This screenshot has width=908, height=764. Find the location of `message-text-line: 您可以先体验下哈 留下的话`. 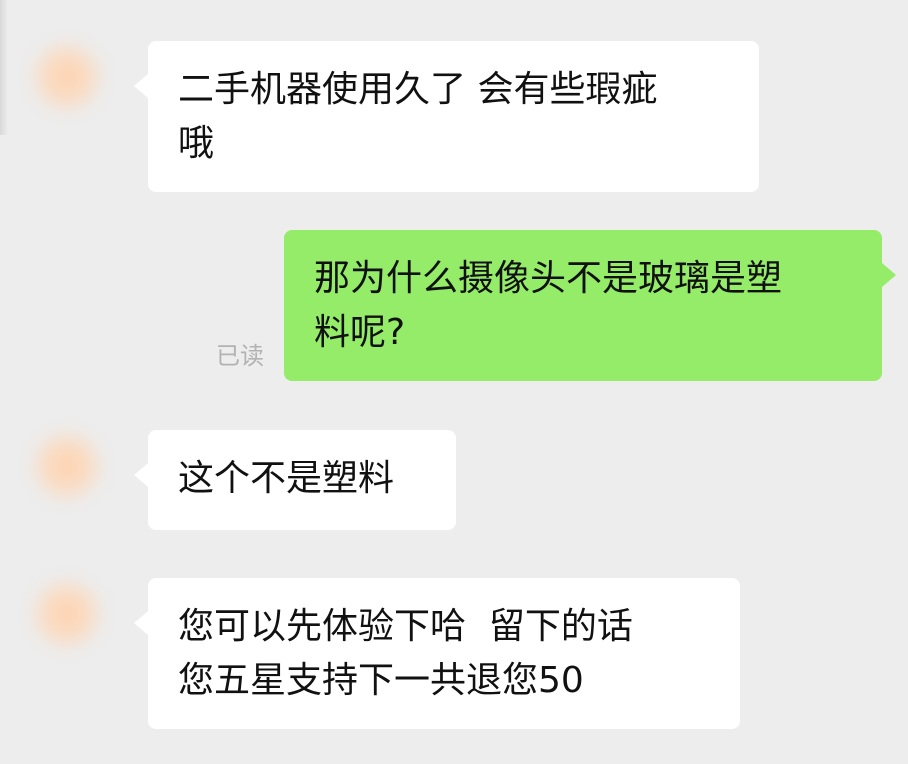

message-text-line: 您可以先体验下哈 留下的话 is located at coordinates (405, 626).